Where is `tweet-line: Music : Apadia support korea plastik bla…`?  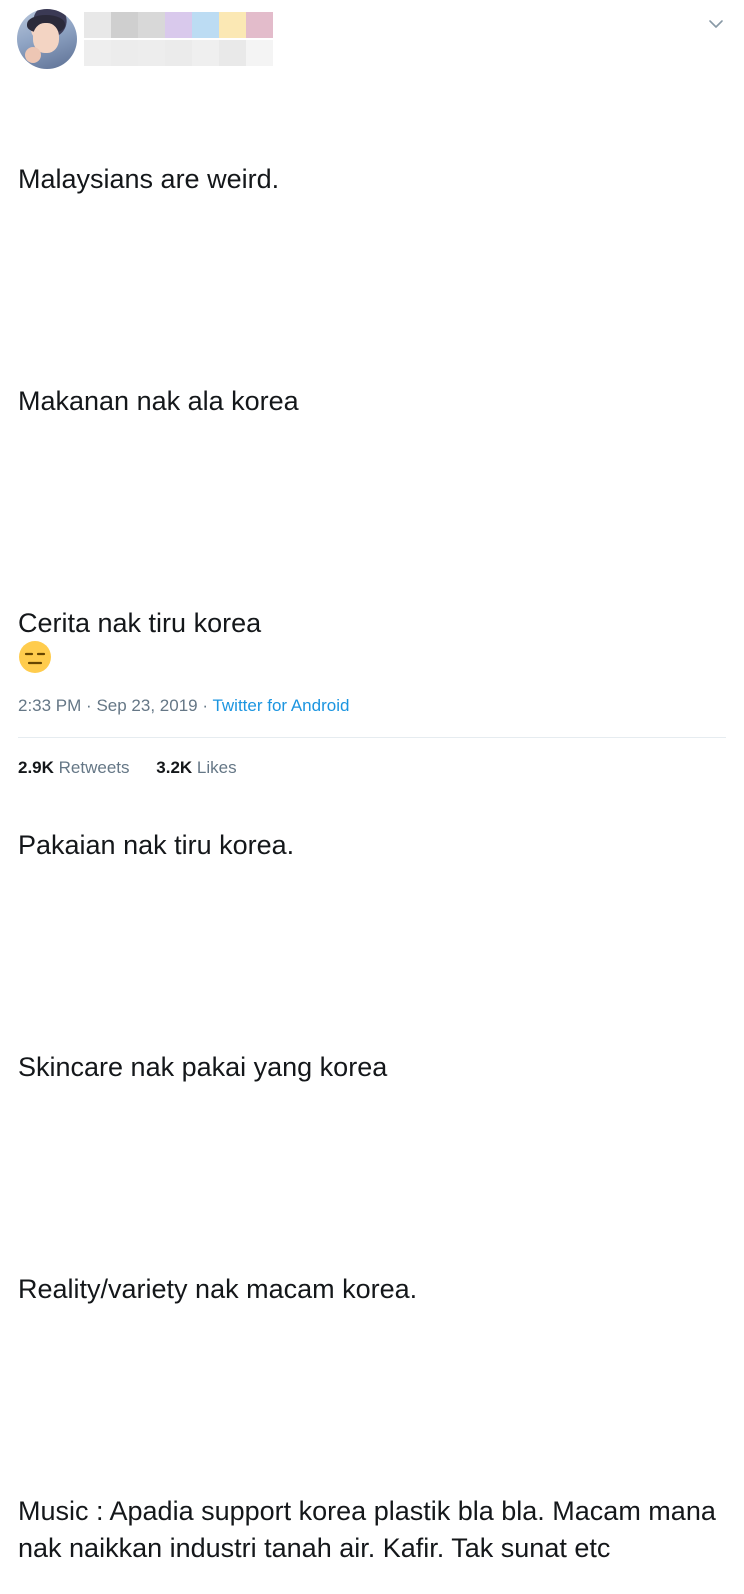
tweet-line: Music : Apadia support korea plastik bla… is located at coordinates (371, 1529).